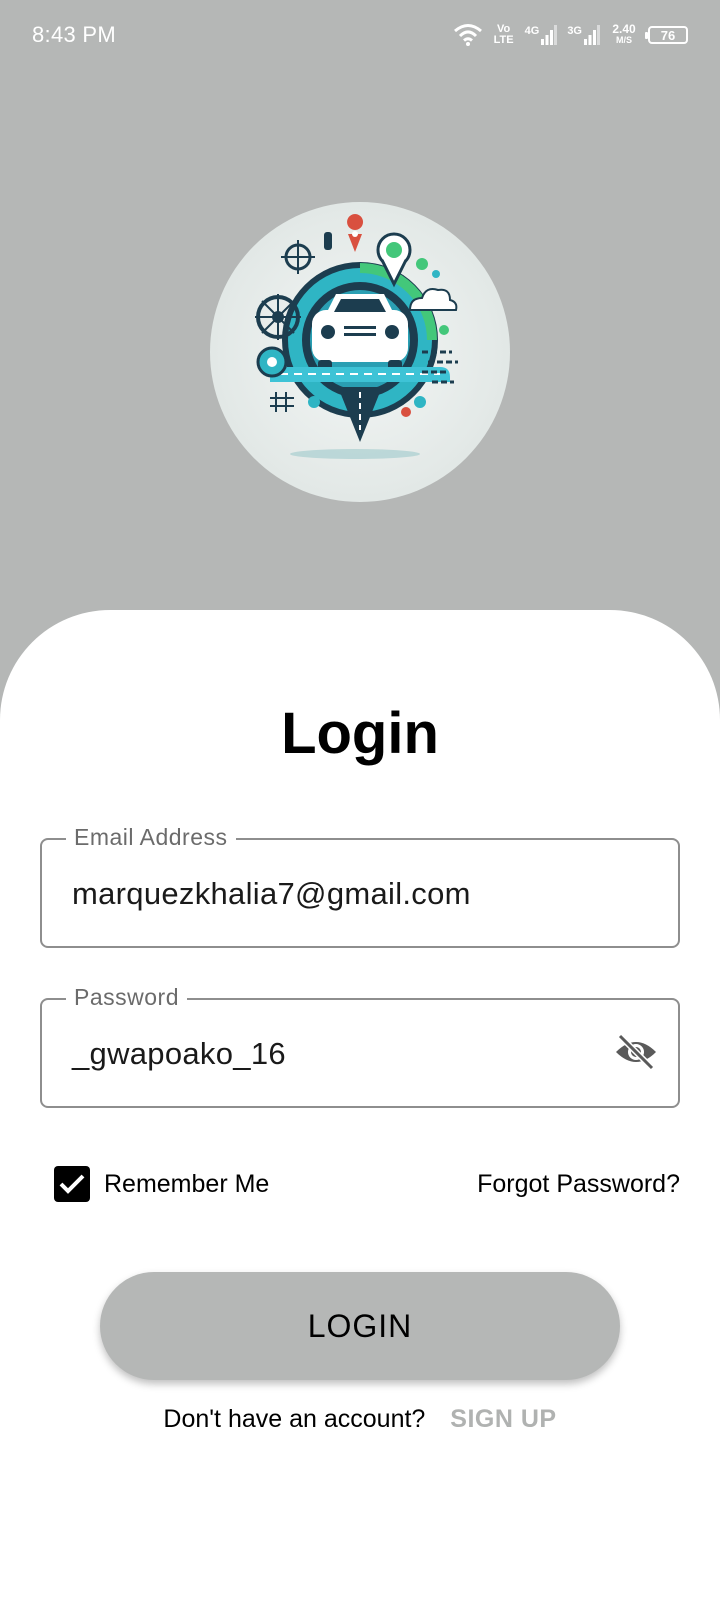 The width and height of the screenshot is (720, 1611). I want to click on remember-me-checkbox, so click(72, 1184).